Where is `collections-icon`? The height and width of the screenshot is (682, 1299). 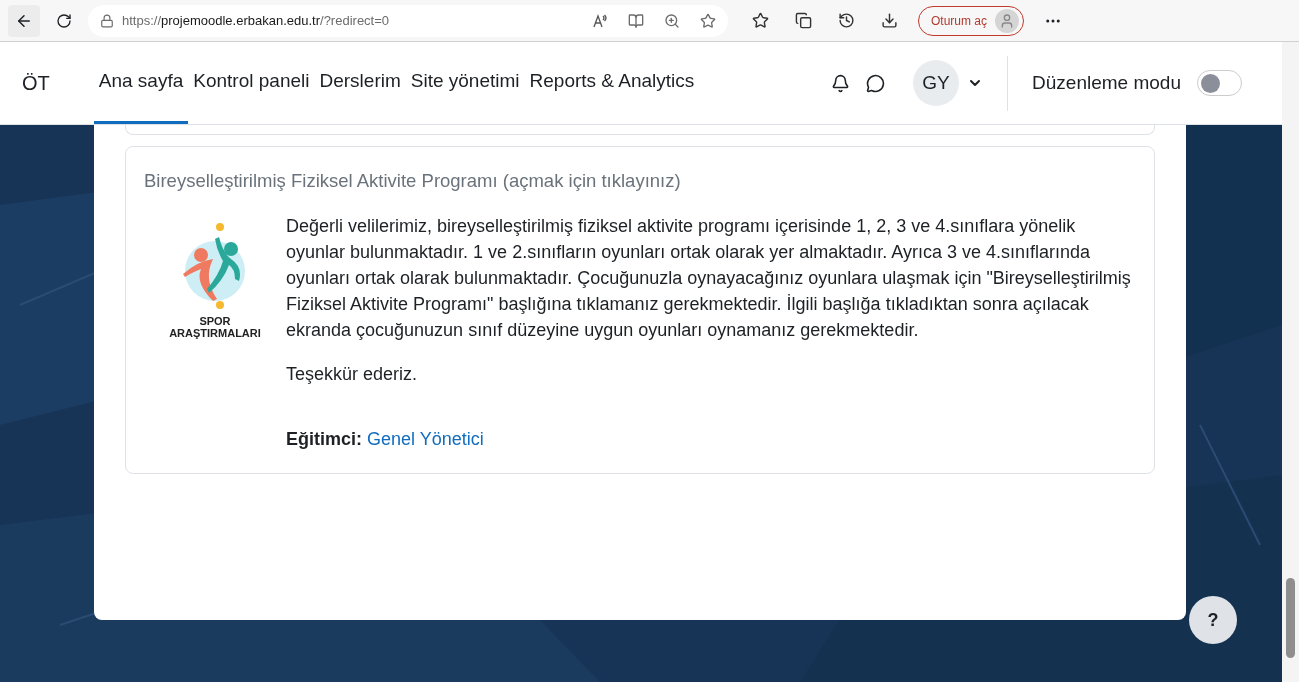
collections-icon is located at coordinates (803, 20).